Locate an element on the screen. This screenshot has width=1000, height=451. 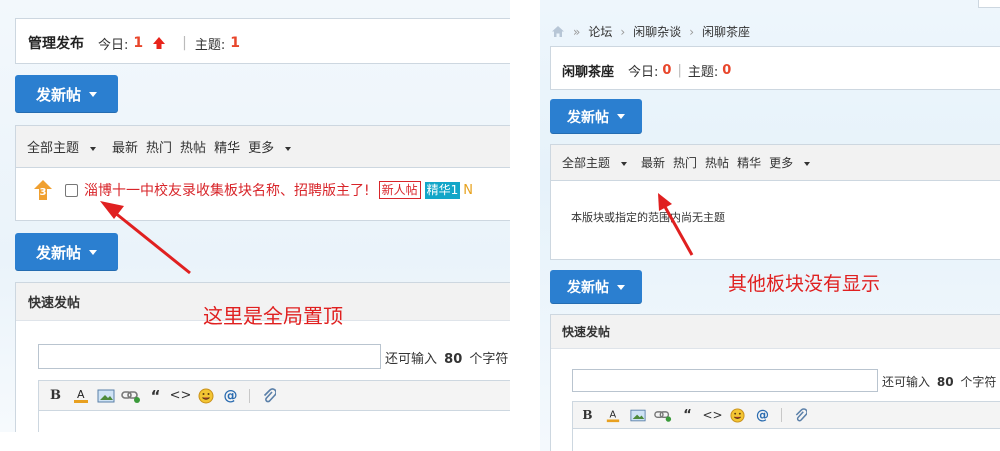
topics-count: 1 is located at coordinates (235, 43).